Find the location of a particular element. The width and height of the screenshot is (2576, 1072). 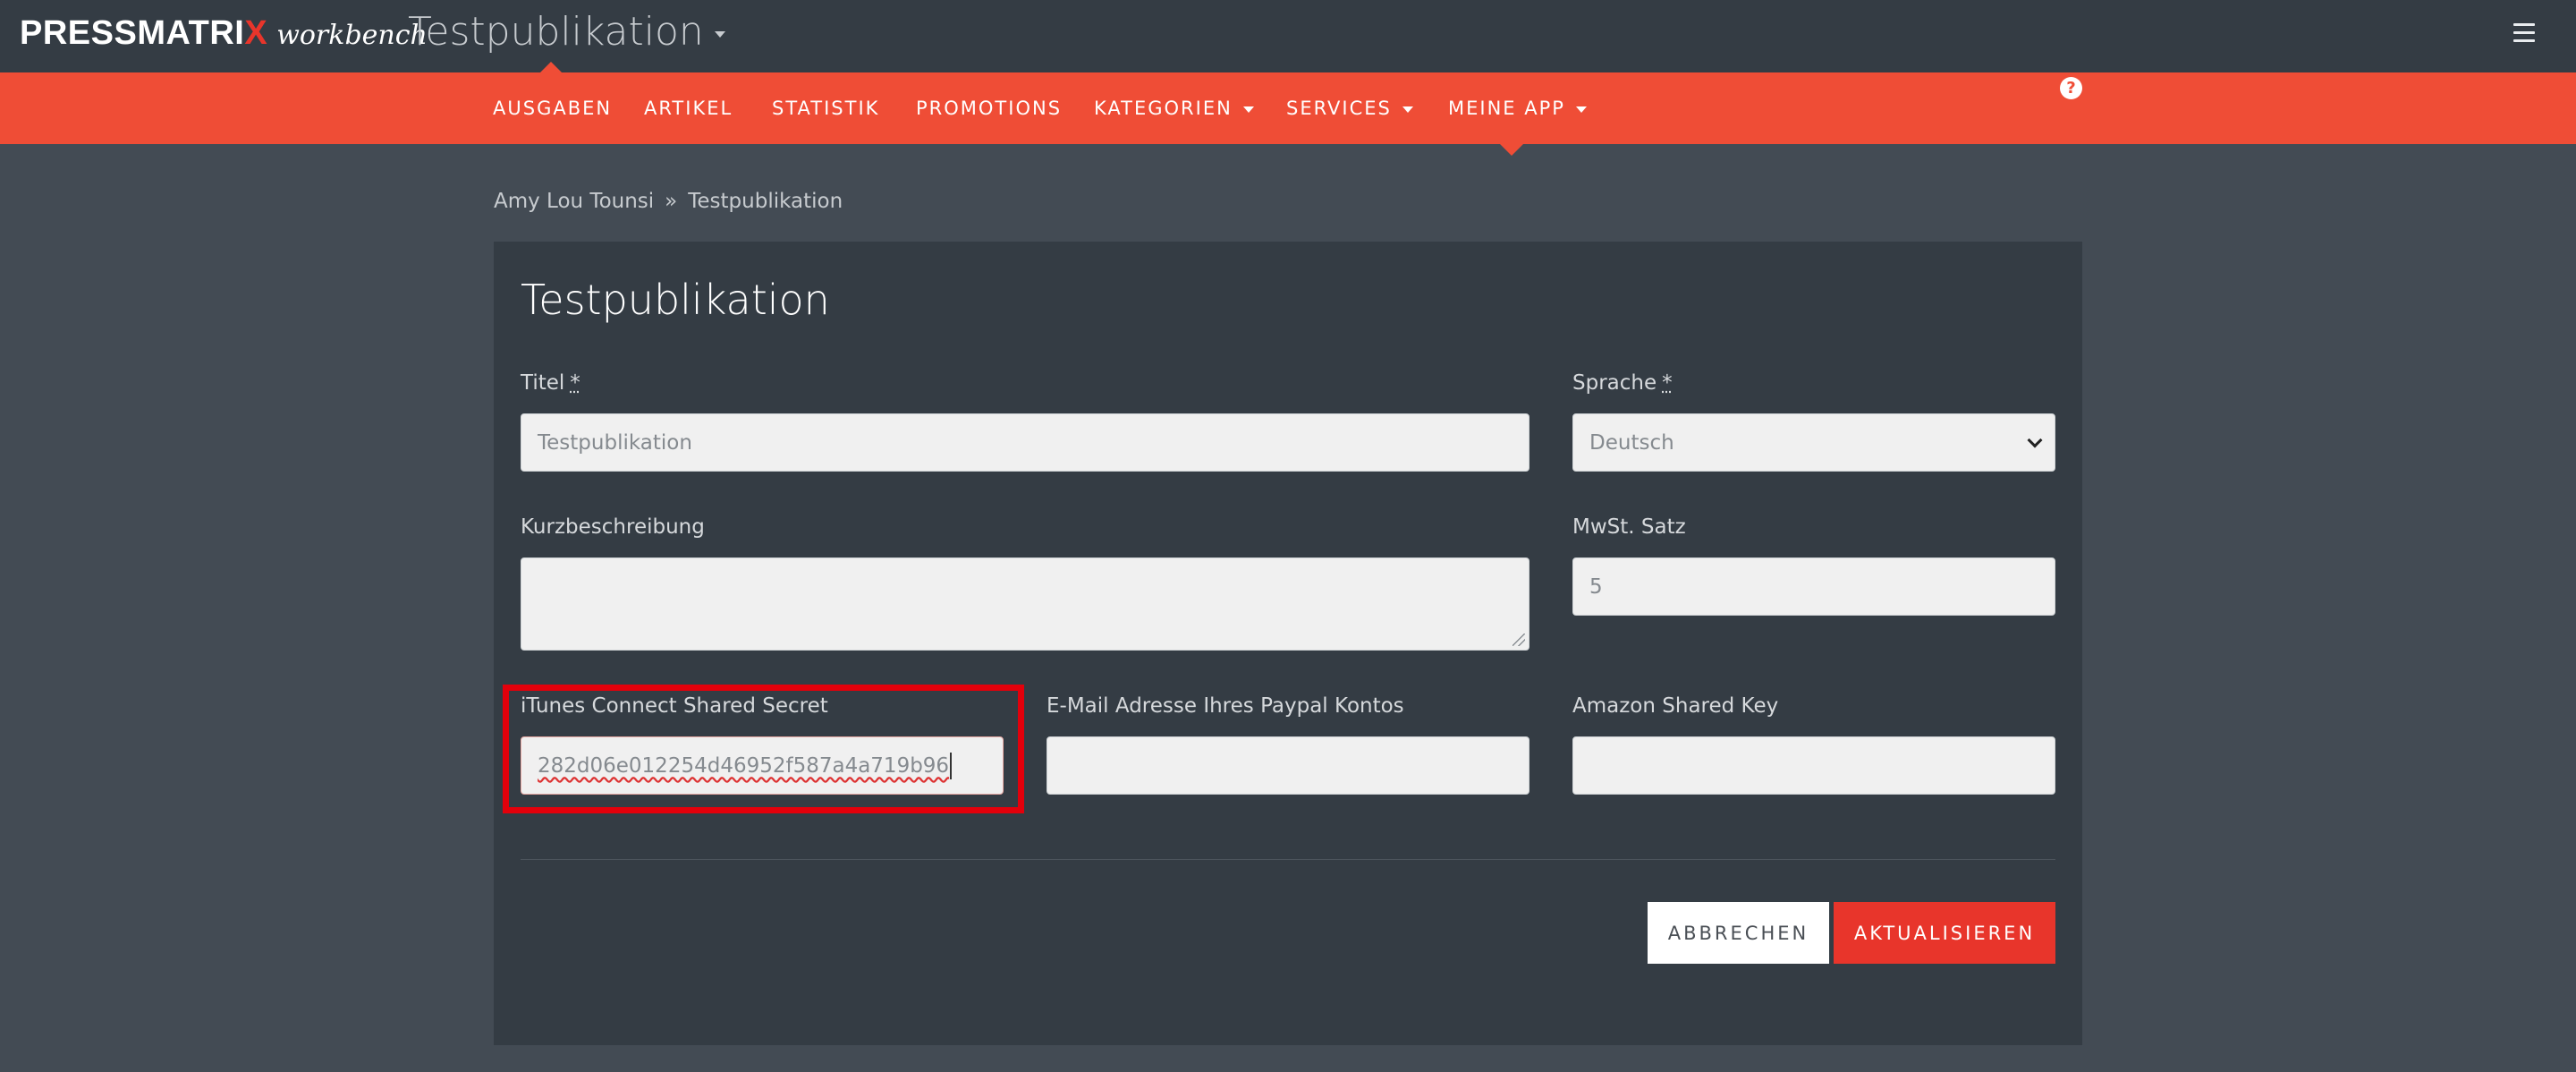

nav-label: STATISTIK is located at coordinates (826, 109).